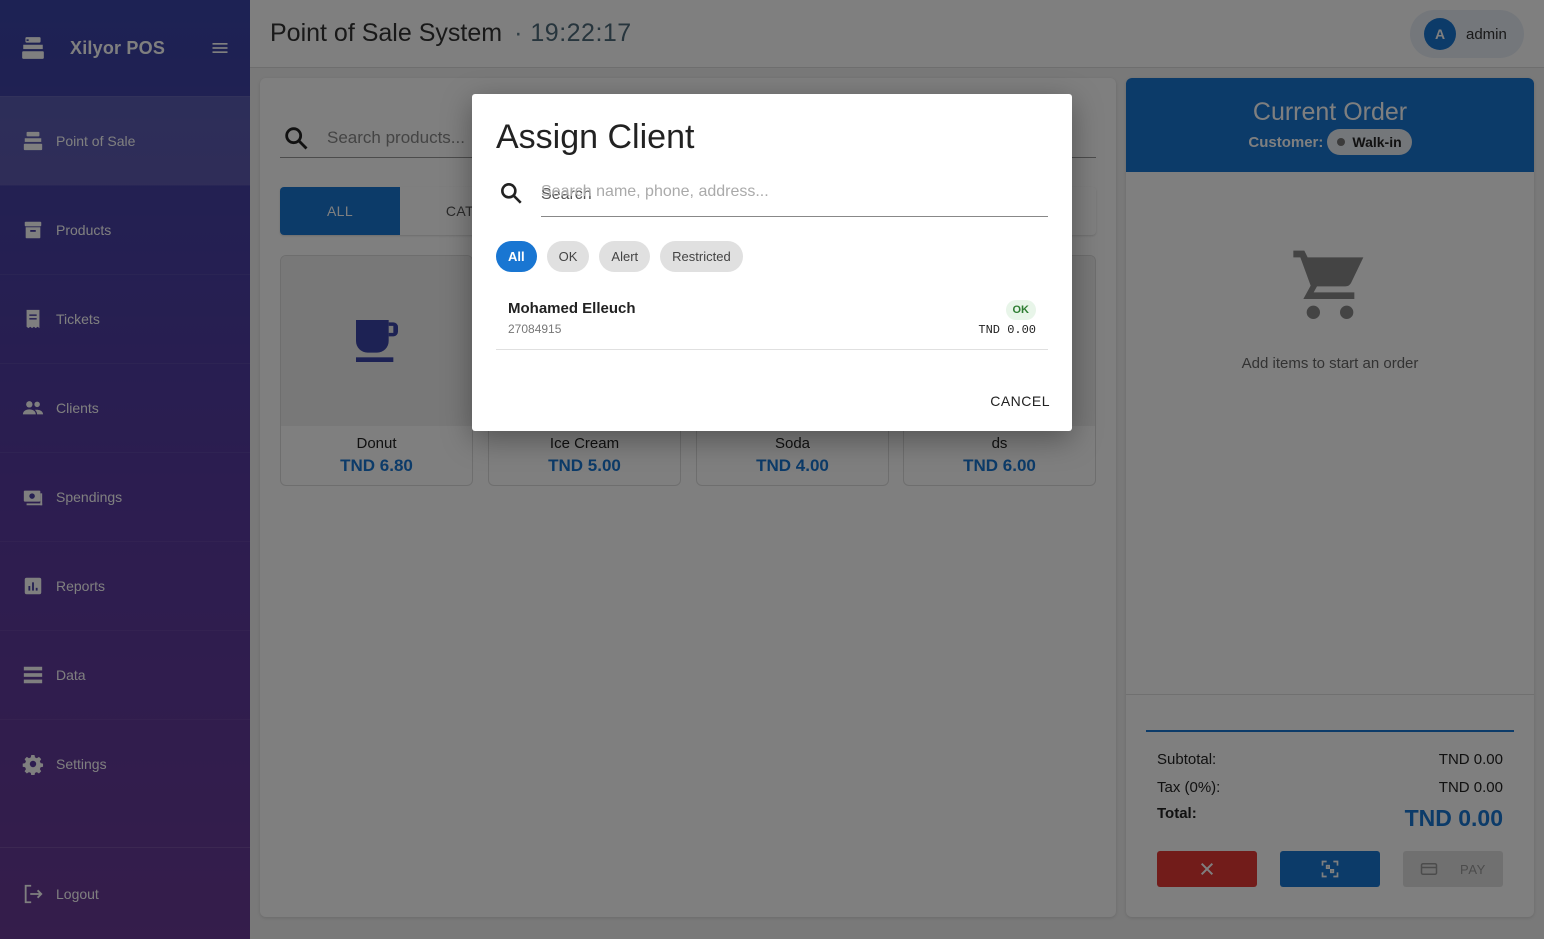 The image size is (1544, 939). What do you see at coordinates (625, 256) in the screenshot?
I see `filter-alert: Alert` at bounding box center [625, 256].